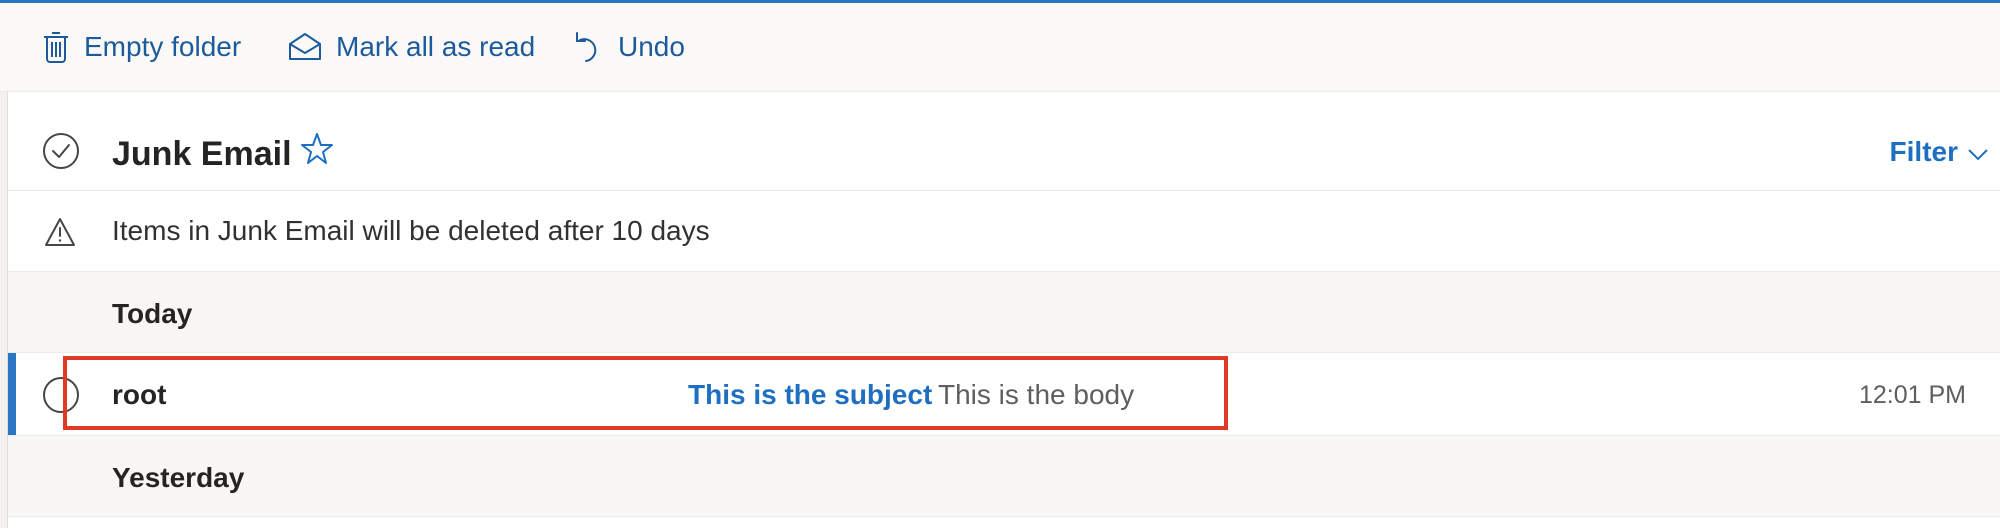  I want to click on message-sender: root, so click(139, 394).